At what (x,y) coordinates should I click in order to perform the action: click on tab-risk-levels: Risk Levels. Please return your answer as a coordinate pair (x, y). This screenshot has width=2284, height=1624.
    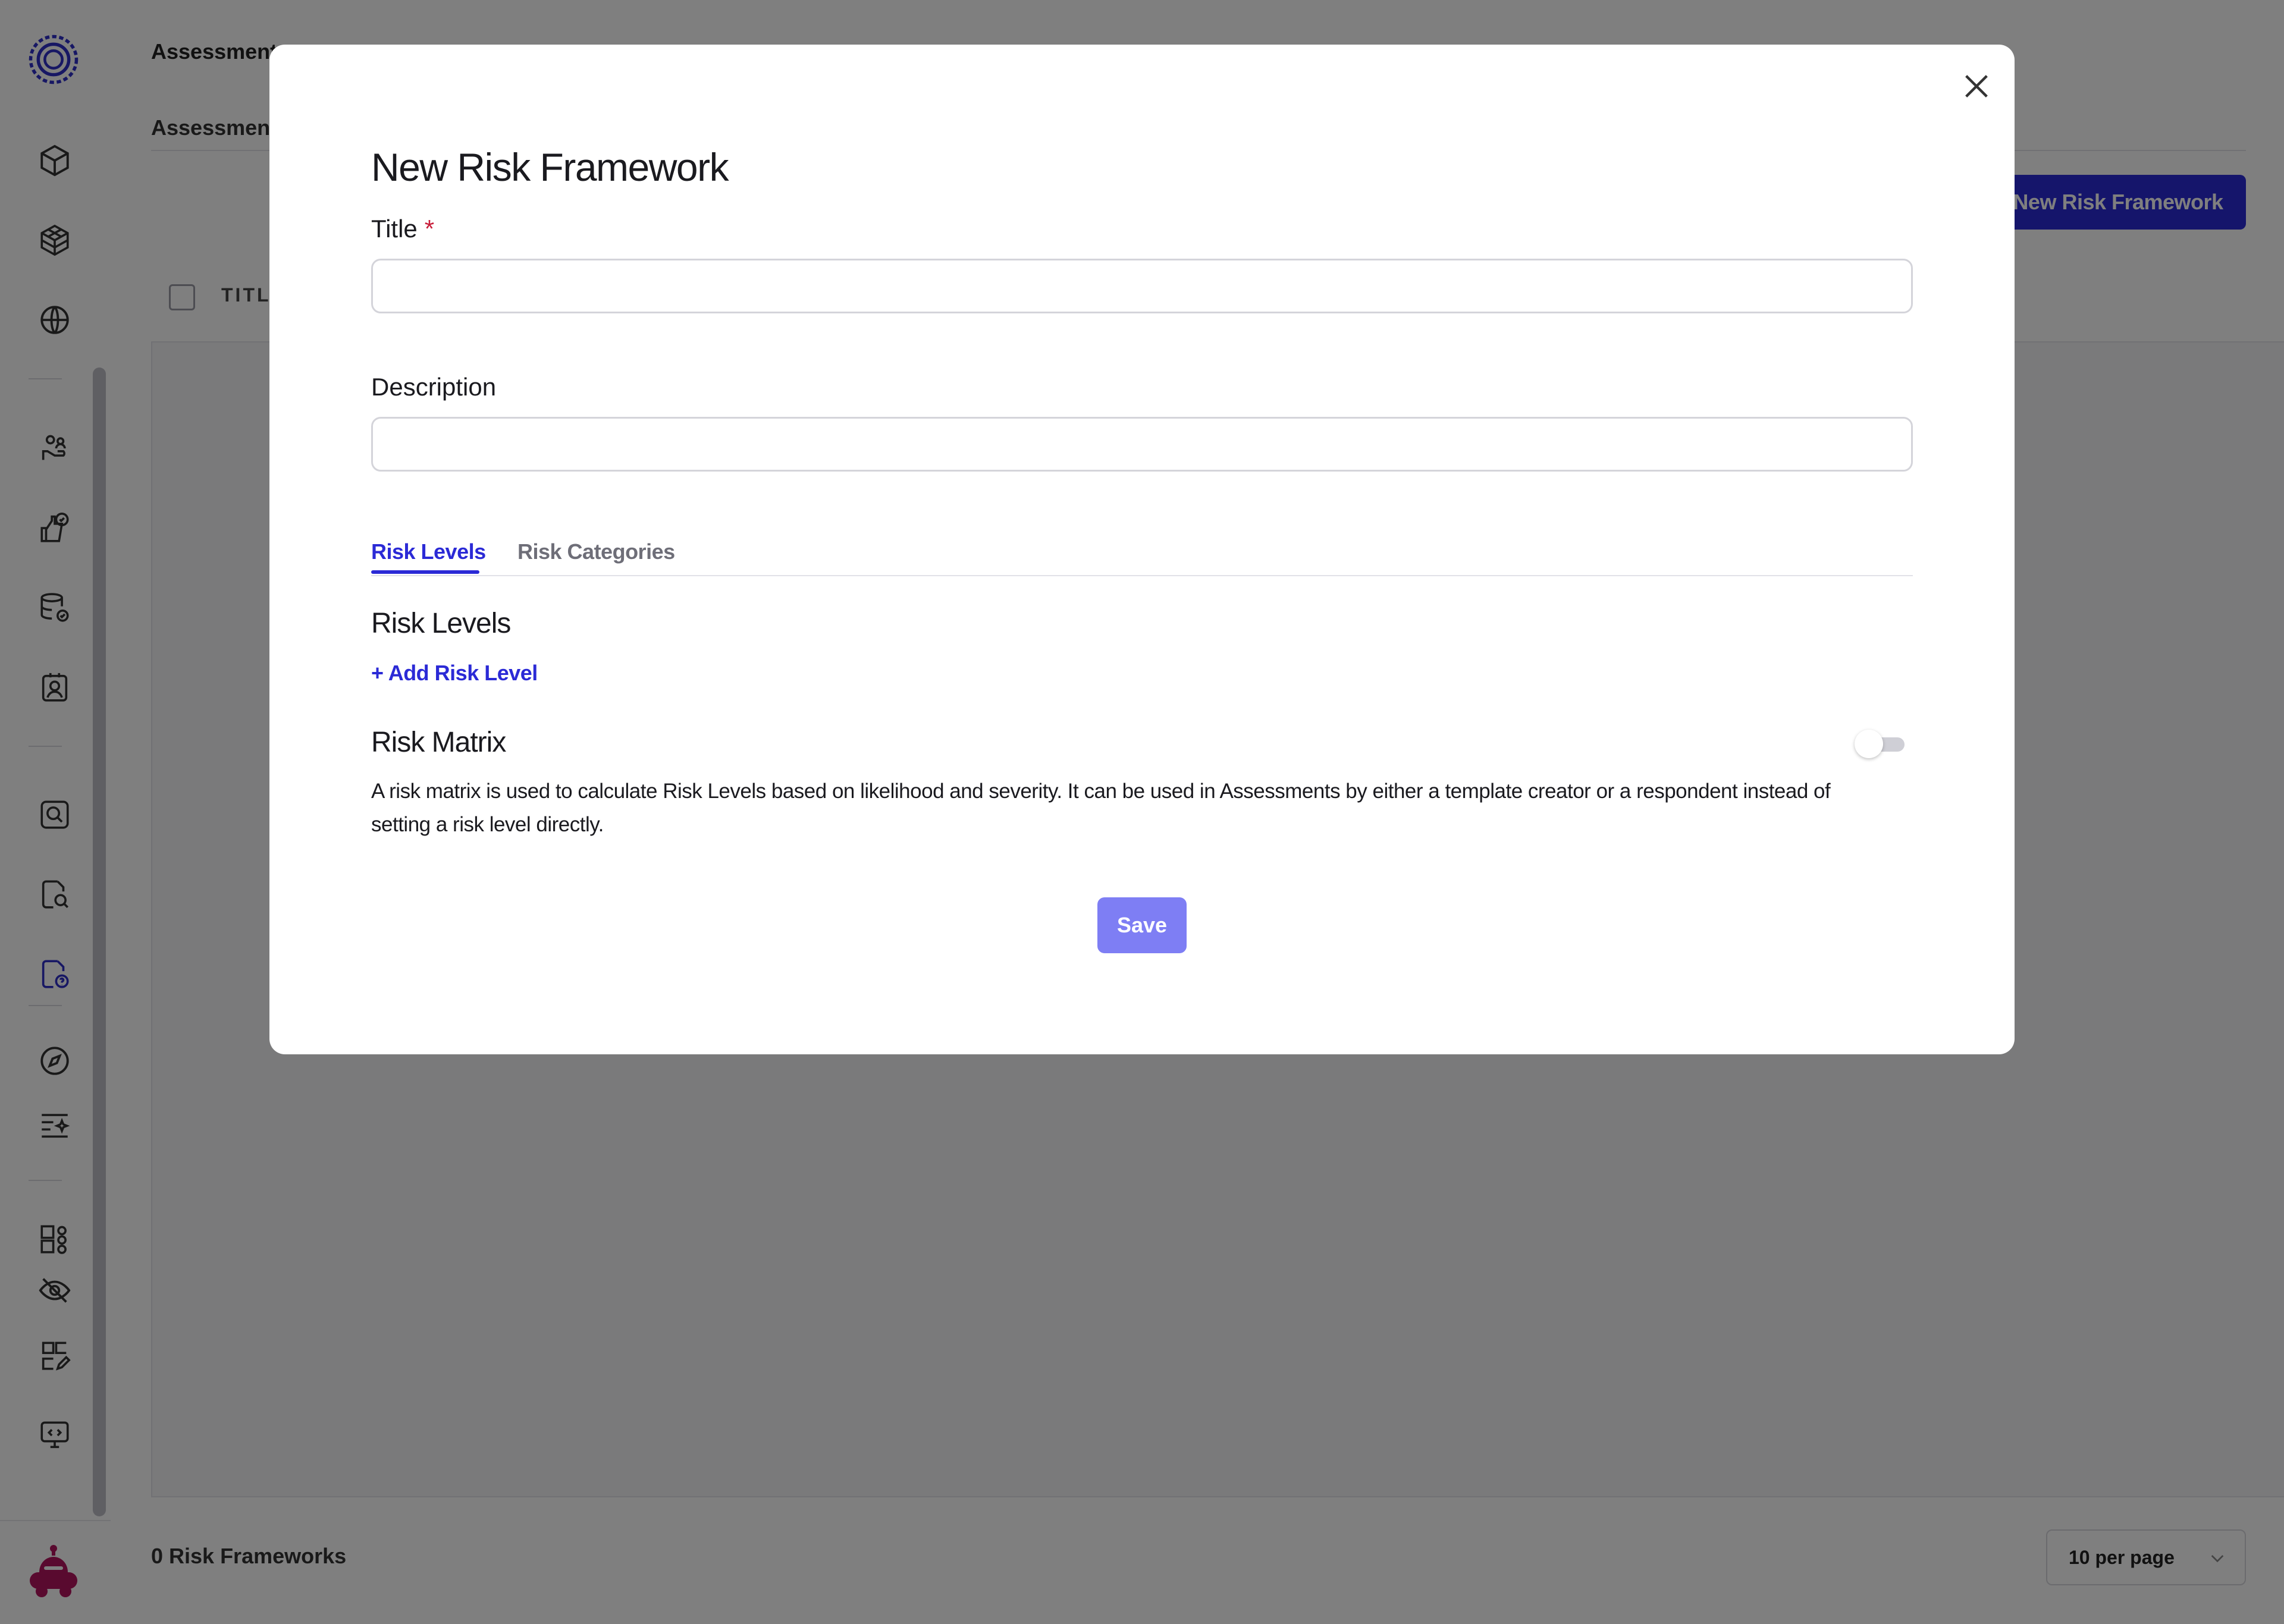
    Looking at the image, I should click on (429, 551).